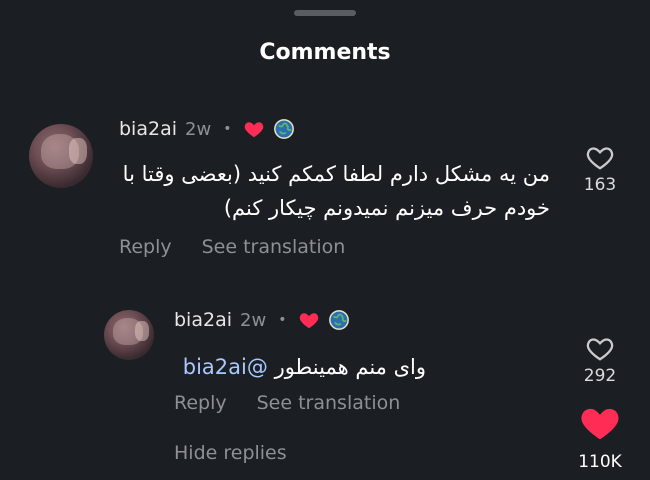 The image size is (650, 480). I want to click on reply-meta: bia2ai 2w •, so click(262, 320).